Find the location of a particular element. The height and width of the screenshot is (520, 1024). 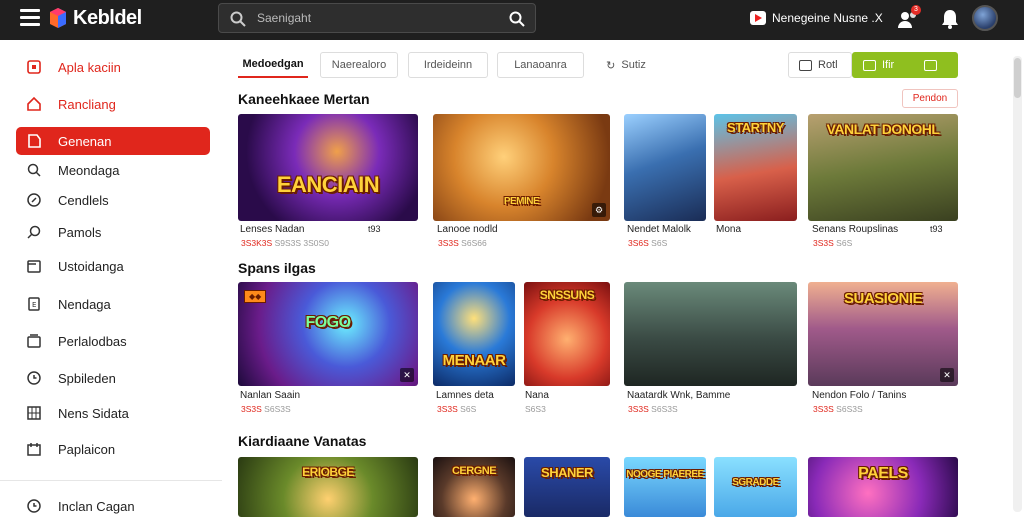

search-icon is located at coordinates (34, 170).